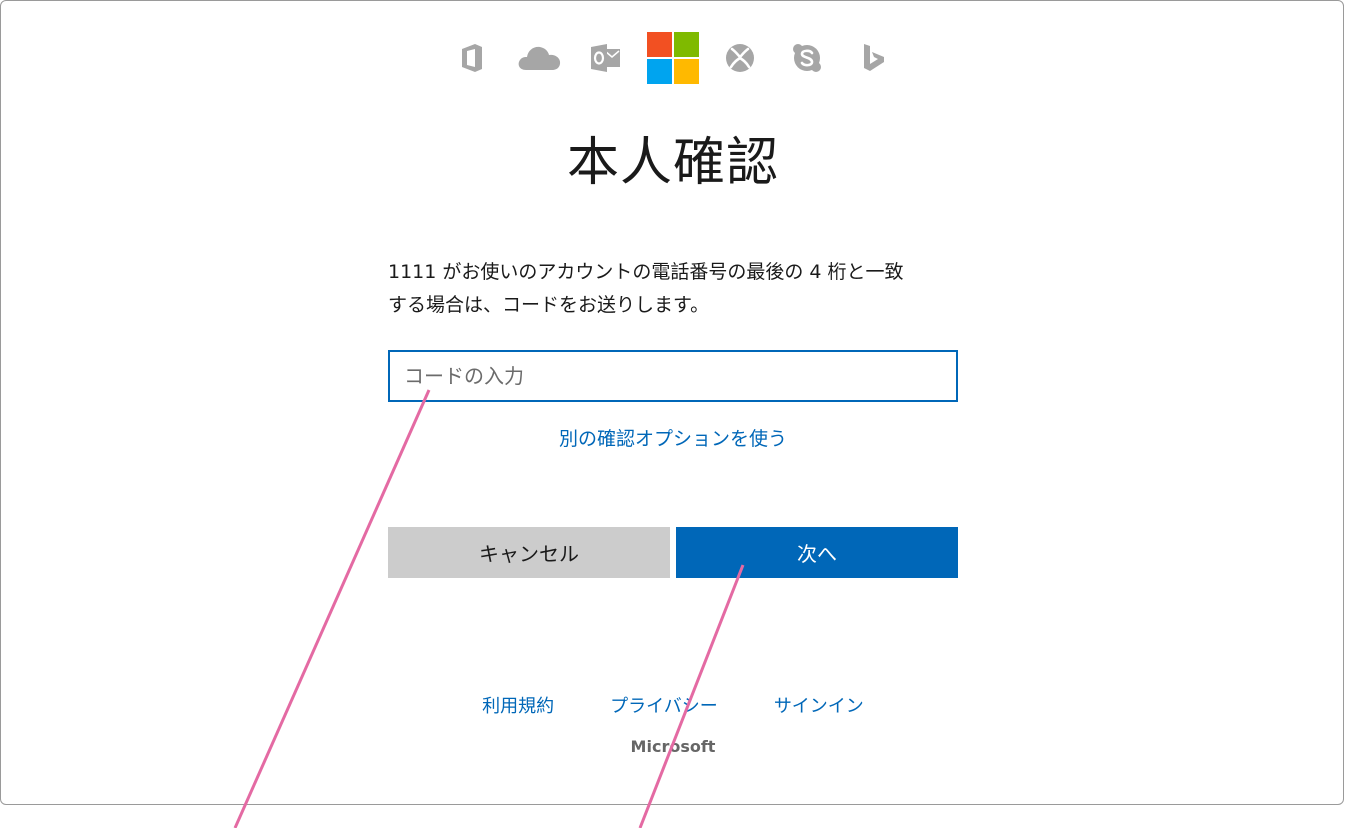 The image size is (1346, 828). Describe the element at coordinates (817, 552) in the screenshot. I see `next-button: 次へ` at that location.